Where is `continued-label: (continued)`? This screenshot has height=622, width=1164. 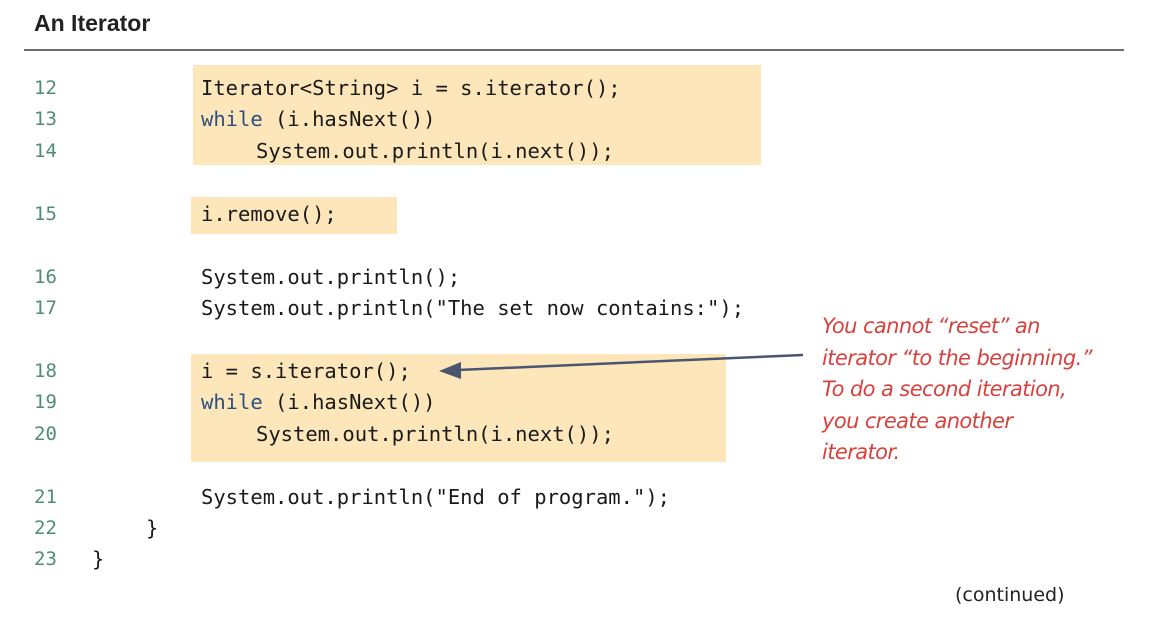
continued-label: (continued) is located at coordinates (1010, 595).